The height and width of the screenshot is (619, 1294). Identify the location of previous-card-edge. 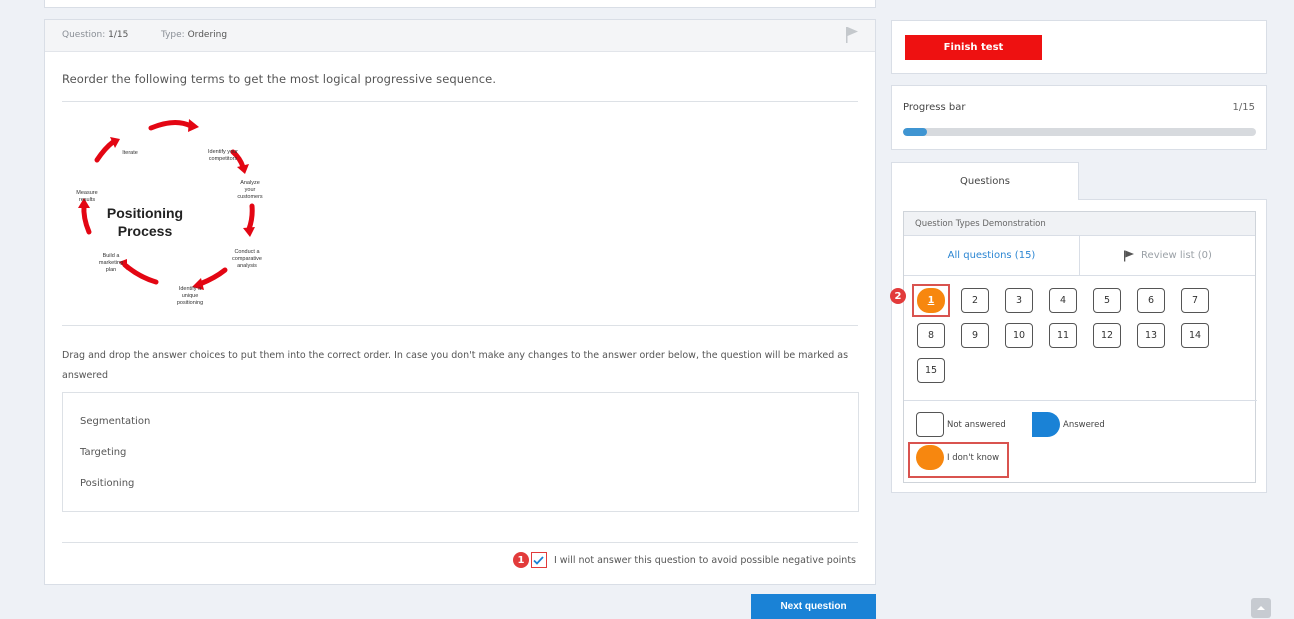
(460, 4).